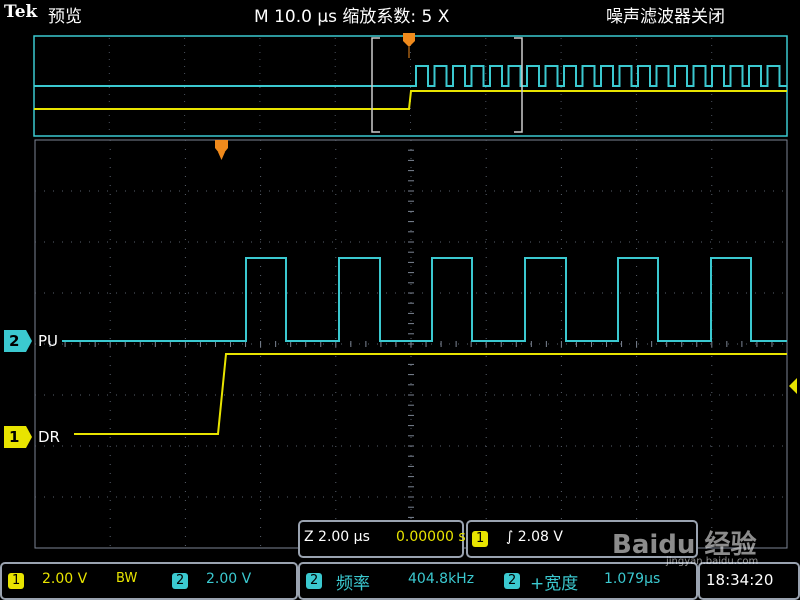 This screenshot has height=600, width=800. What do you see at coordinates (337, 537) in the screenshot?
I see `zoom-time-per-div: Z 2.00 μs` at bounding box center [337, 537].